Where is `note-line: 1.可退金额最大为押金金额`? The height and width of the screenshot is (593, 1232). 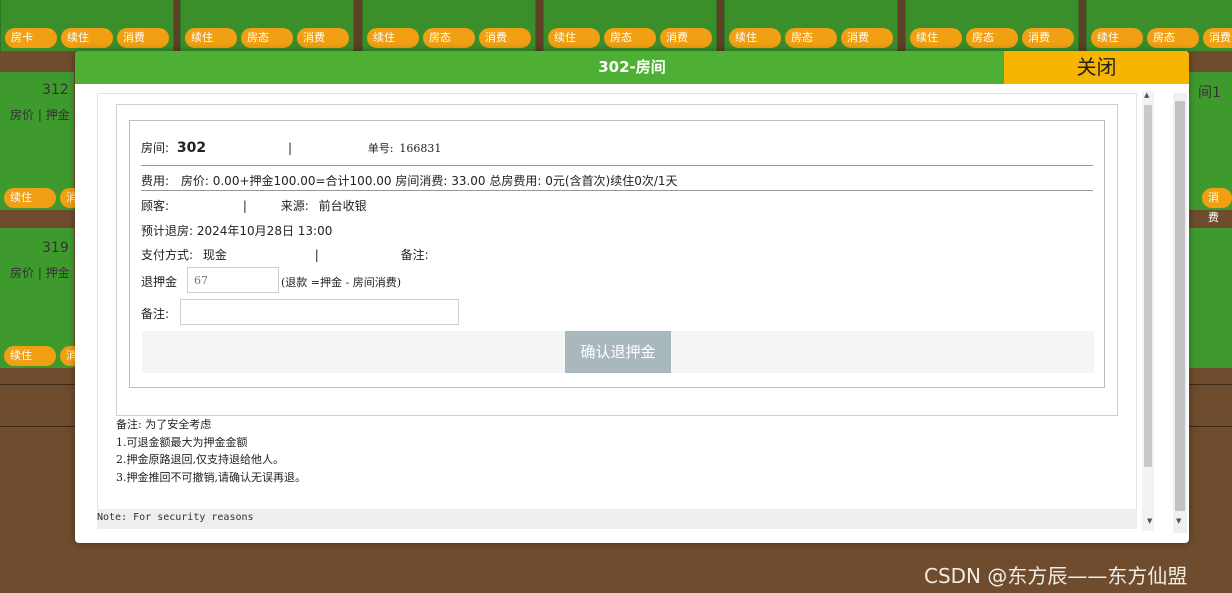
note-line: 1.可退金额最大为押金金额 is located at coordinates (182, 442).